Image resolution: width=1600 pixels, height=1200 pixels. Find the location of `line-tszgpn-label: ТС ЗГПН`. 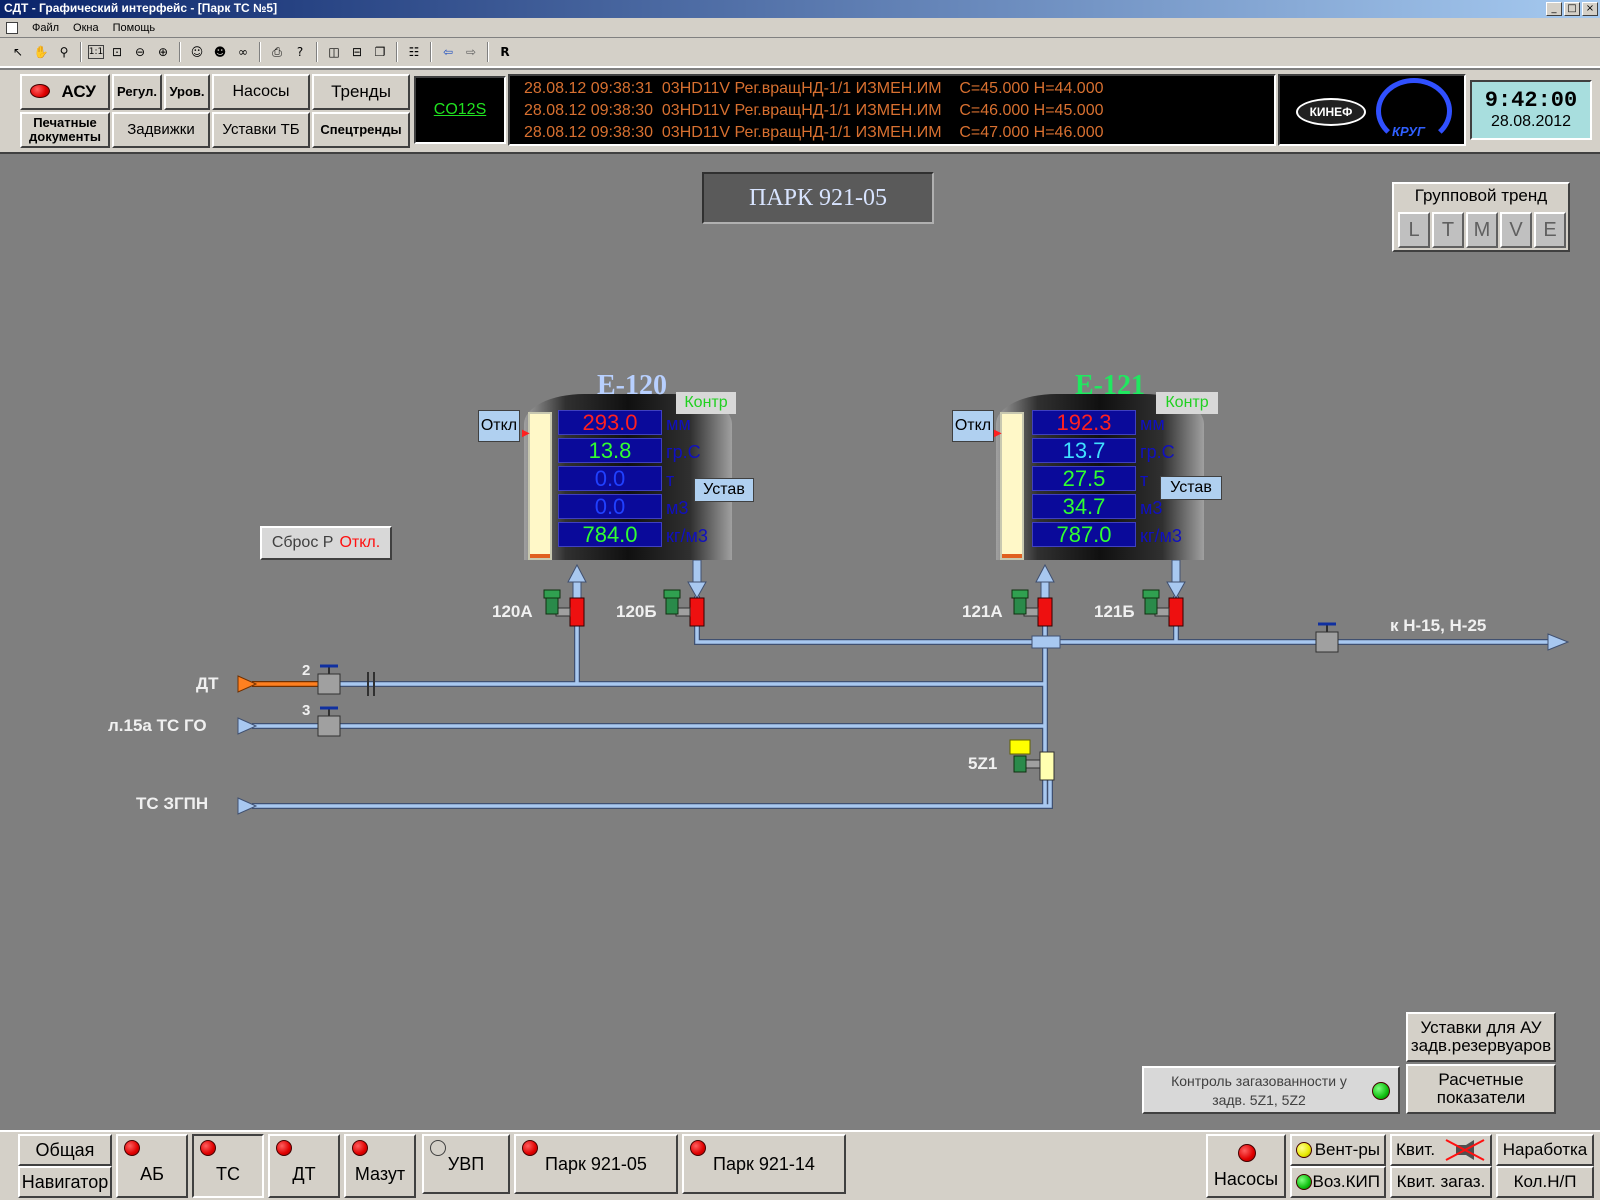

line-tszgpn-label: ТС ЗГПН is located at coordinates (172, 803).